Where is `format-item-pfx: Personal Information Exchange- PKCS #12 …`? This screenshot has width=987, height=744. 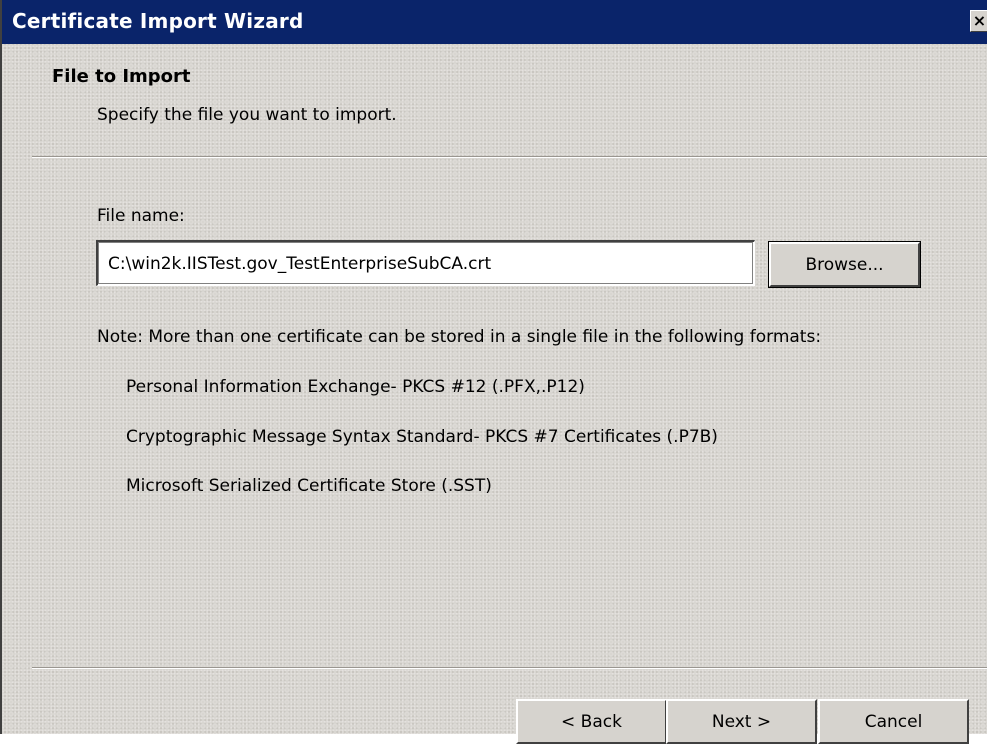 format-item-pfx: Personal Information Exchange- PKCS #12 … is located at coordinates (355, 387).